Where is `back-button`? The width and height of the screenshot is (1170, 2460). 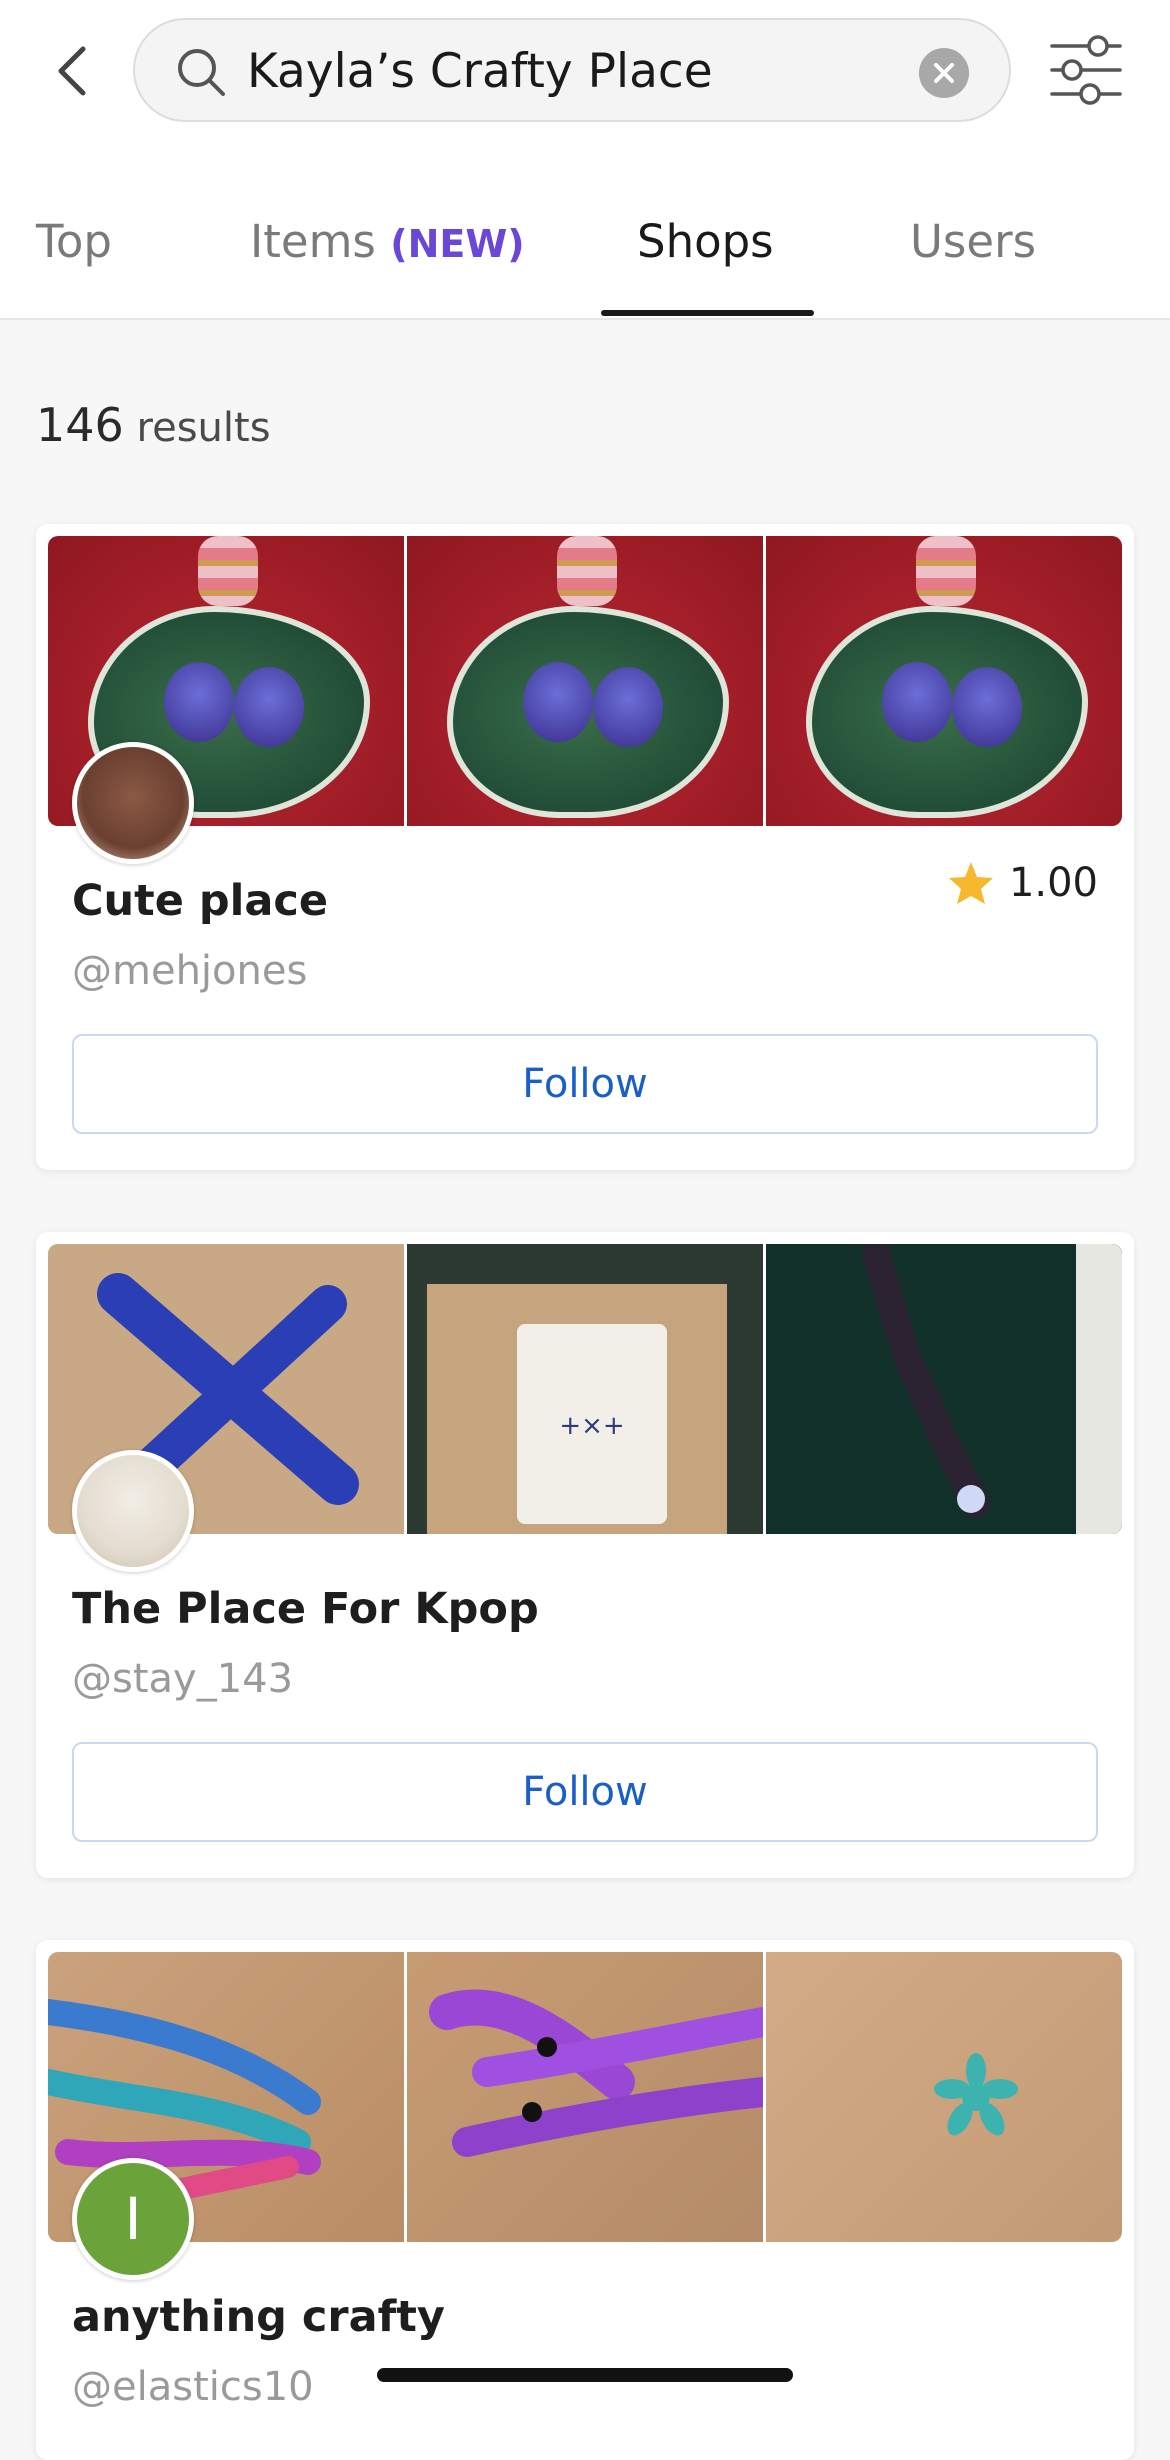 back-button is located at coordinates (72, 71).